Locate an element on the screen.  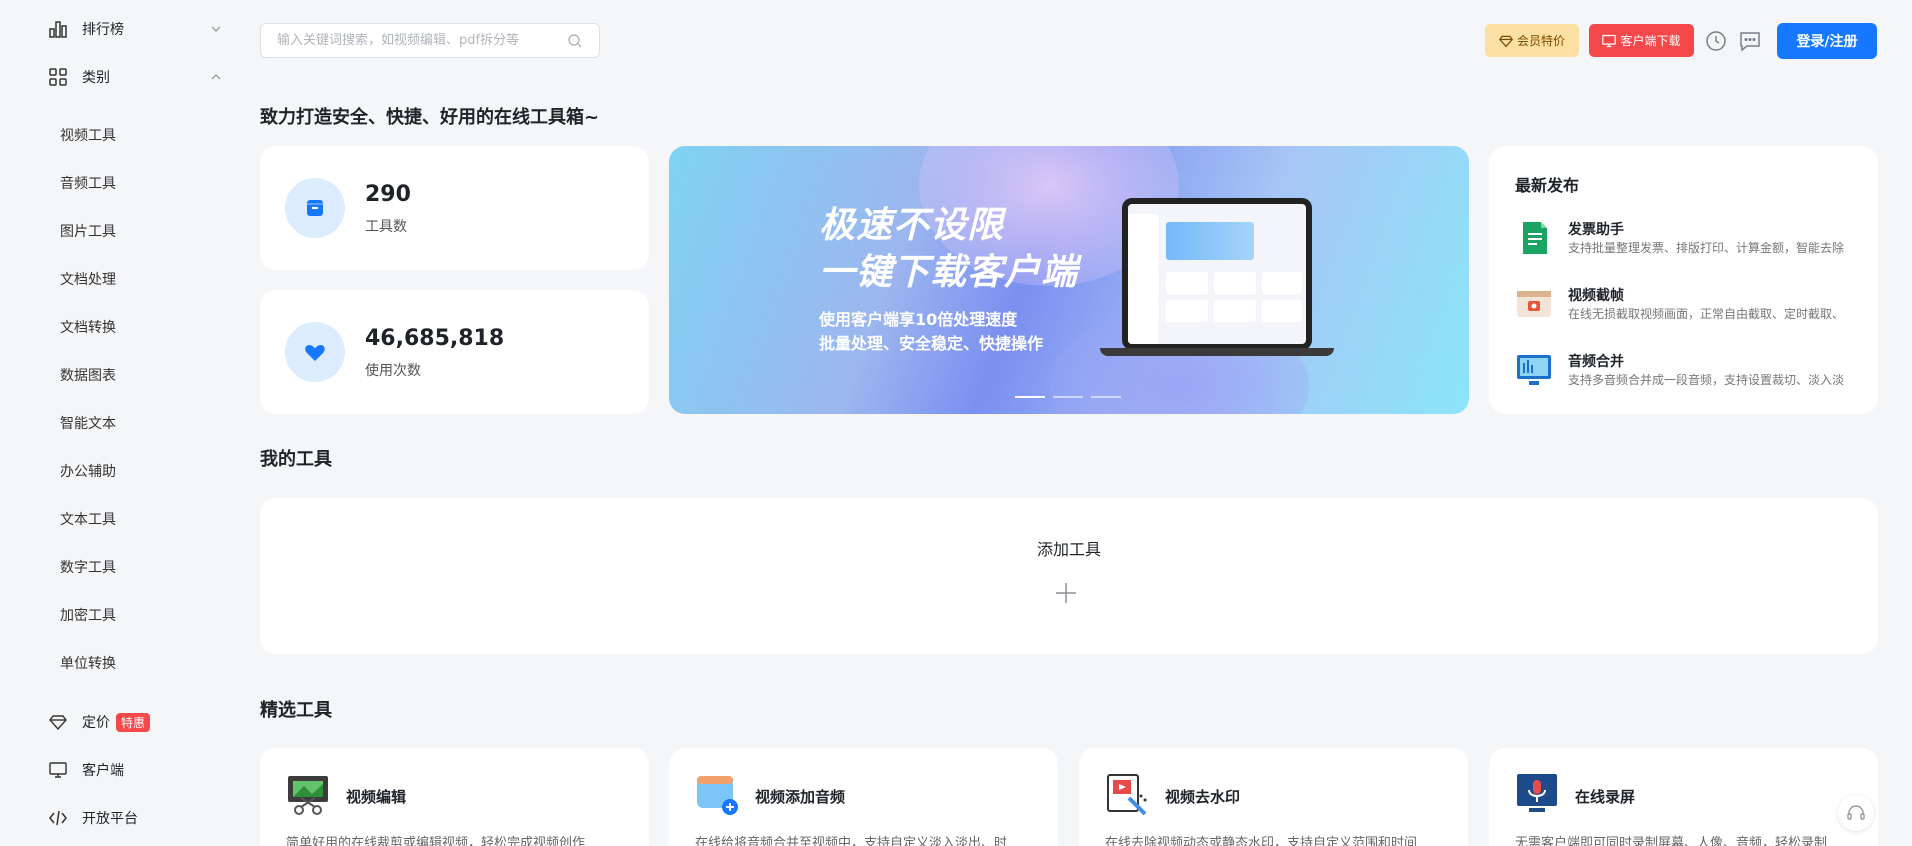
sidebar-item-number-tools: 数字工具 is located at coordinates (88, 567).